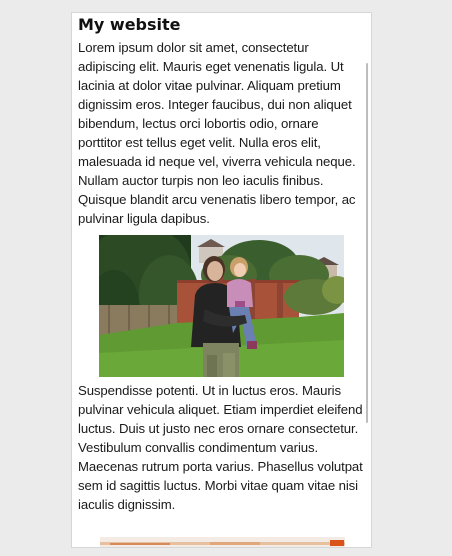  Describe the element at coordinates (222, 542) in the screenshot. I see `second-photo-partial` at that location.